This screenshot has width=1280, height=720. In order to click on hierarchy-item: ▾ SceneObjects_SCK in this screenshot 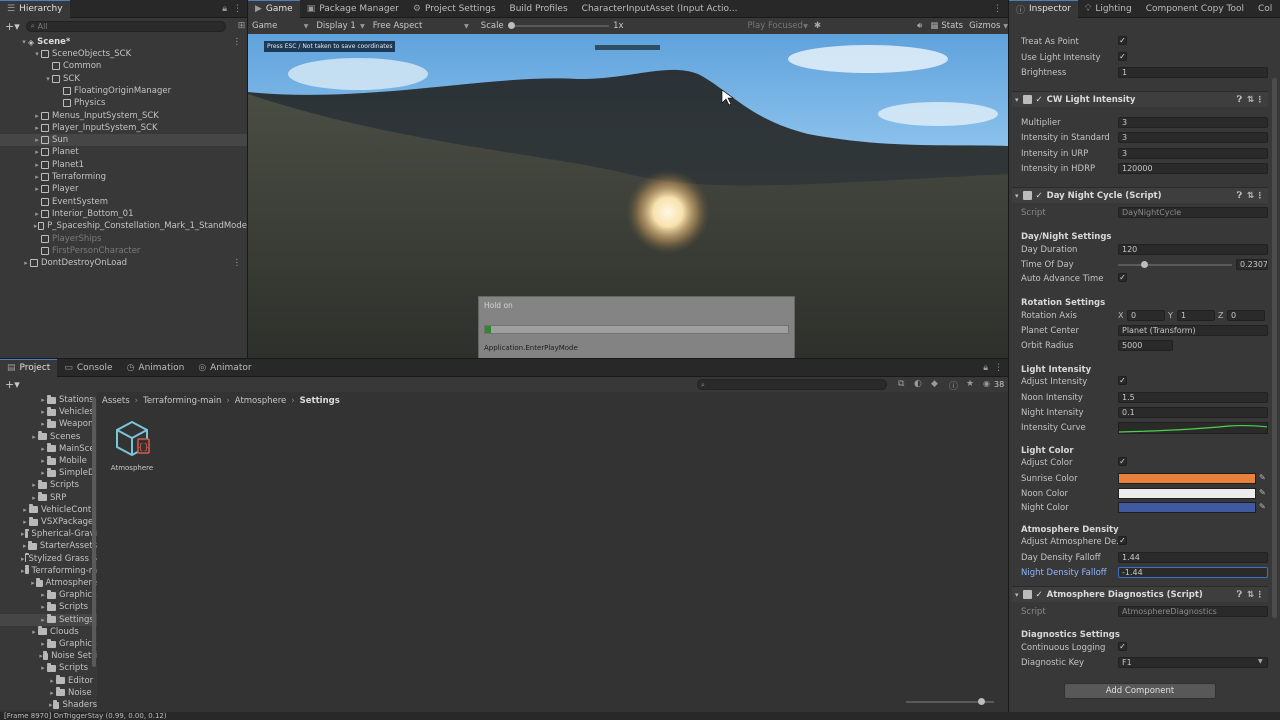, I will do `click(123, 54)`.